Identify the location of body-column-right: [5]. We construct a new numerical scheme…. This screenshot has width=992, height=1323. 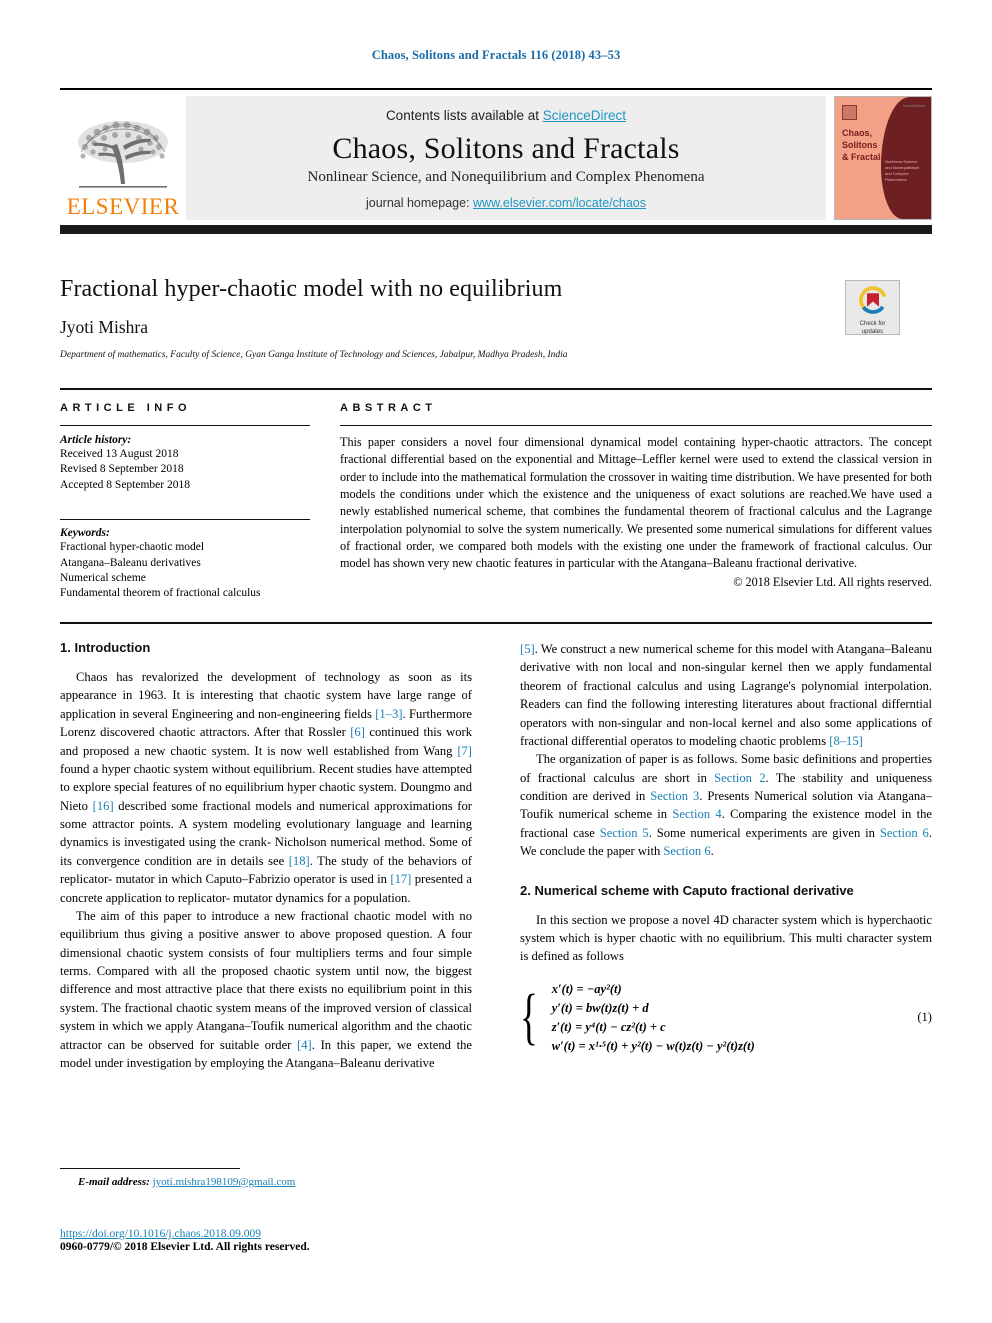
(726, 848).